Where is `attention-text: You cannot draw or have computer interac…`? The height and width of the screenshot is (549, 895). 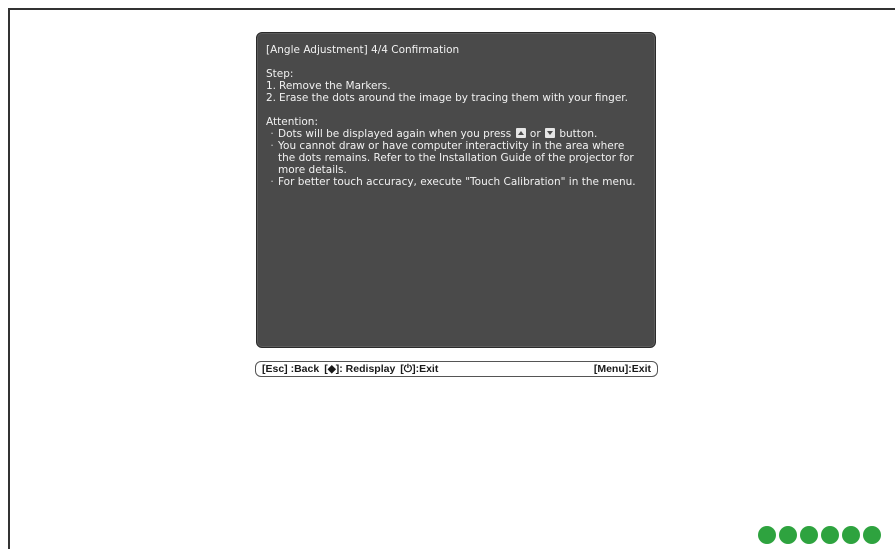 attention-text: You cannot draw or have computer interac… is located at coordinates (456, 158).